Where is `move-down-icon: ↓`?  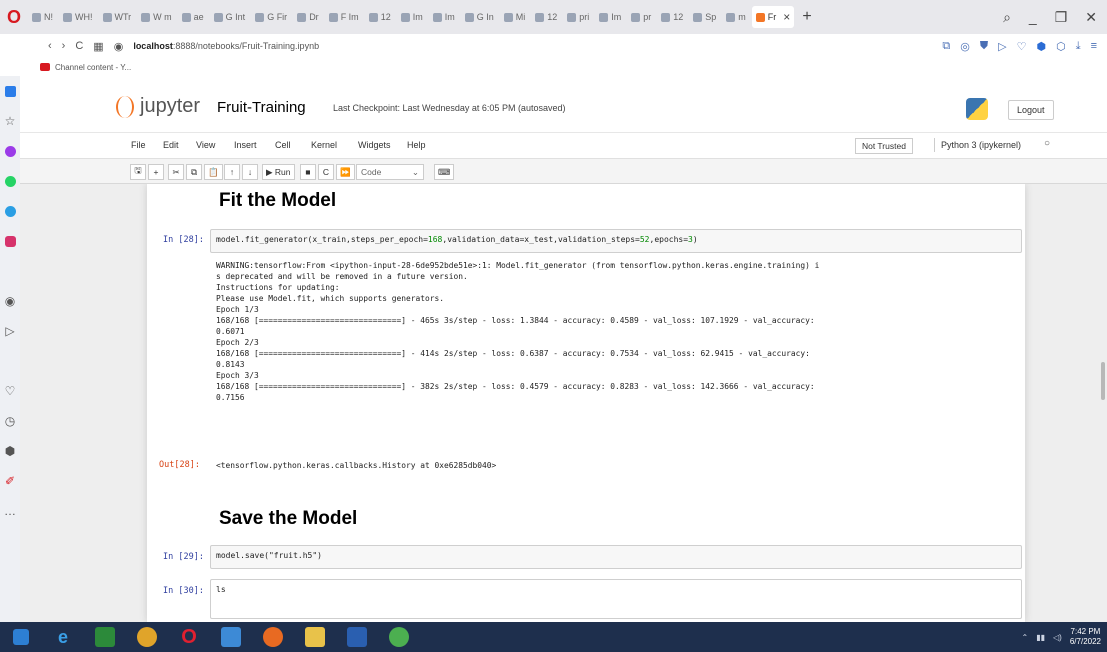
move-down-icon: ↓ is located at coordinates (250, 172).